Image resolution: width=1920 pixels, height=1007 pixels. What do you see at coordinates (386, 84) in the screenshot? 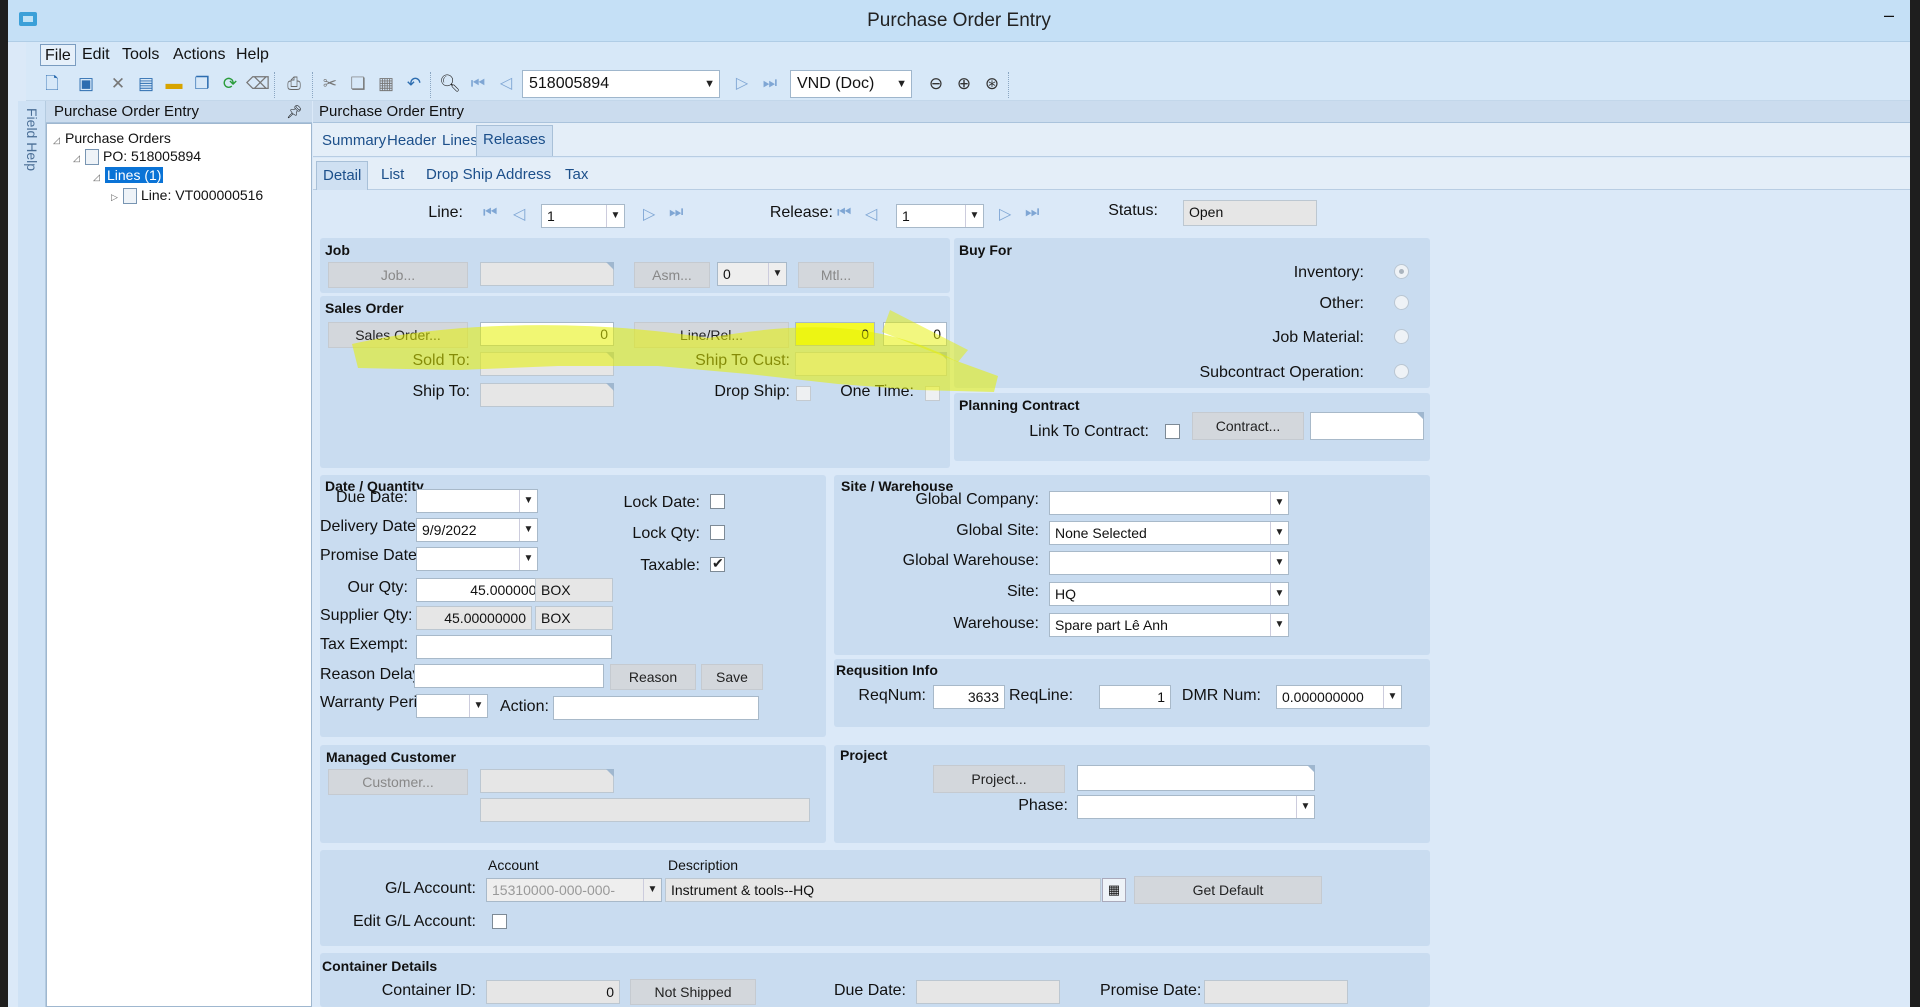
I see `paste-icon: ▦` at bounding box center [386, 84].